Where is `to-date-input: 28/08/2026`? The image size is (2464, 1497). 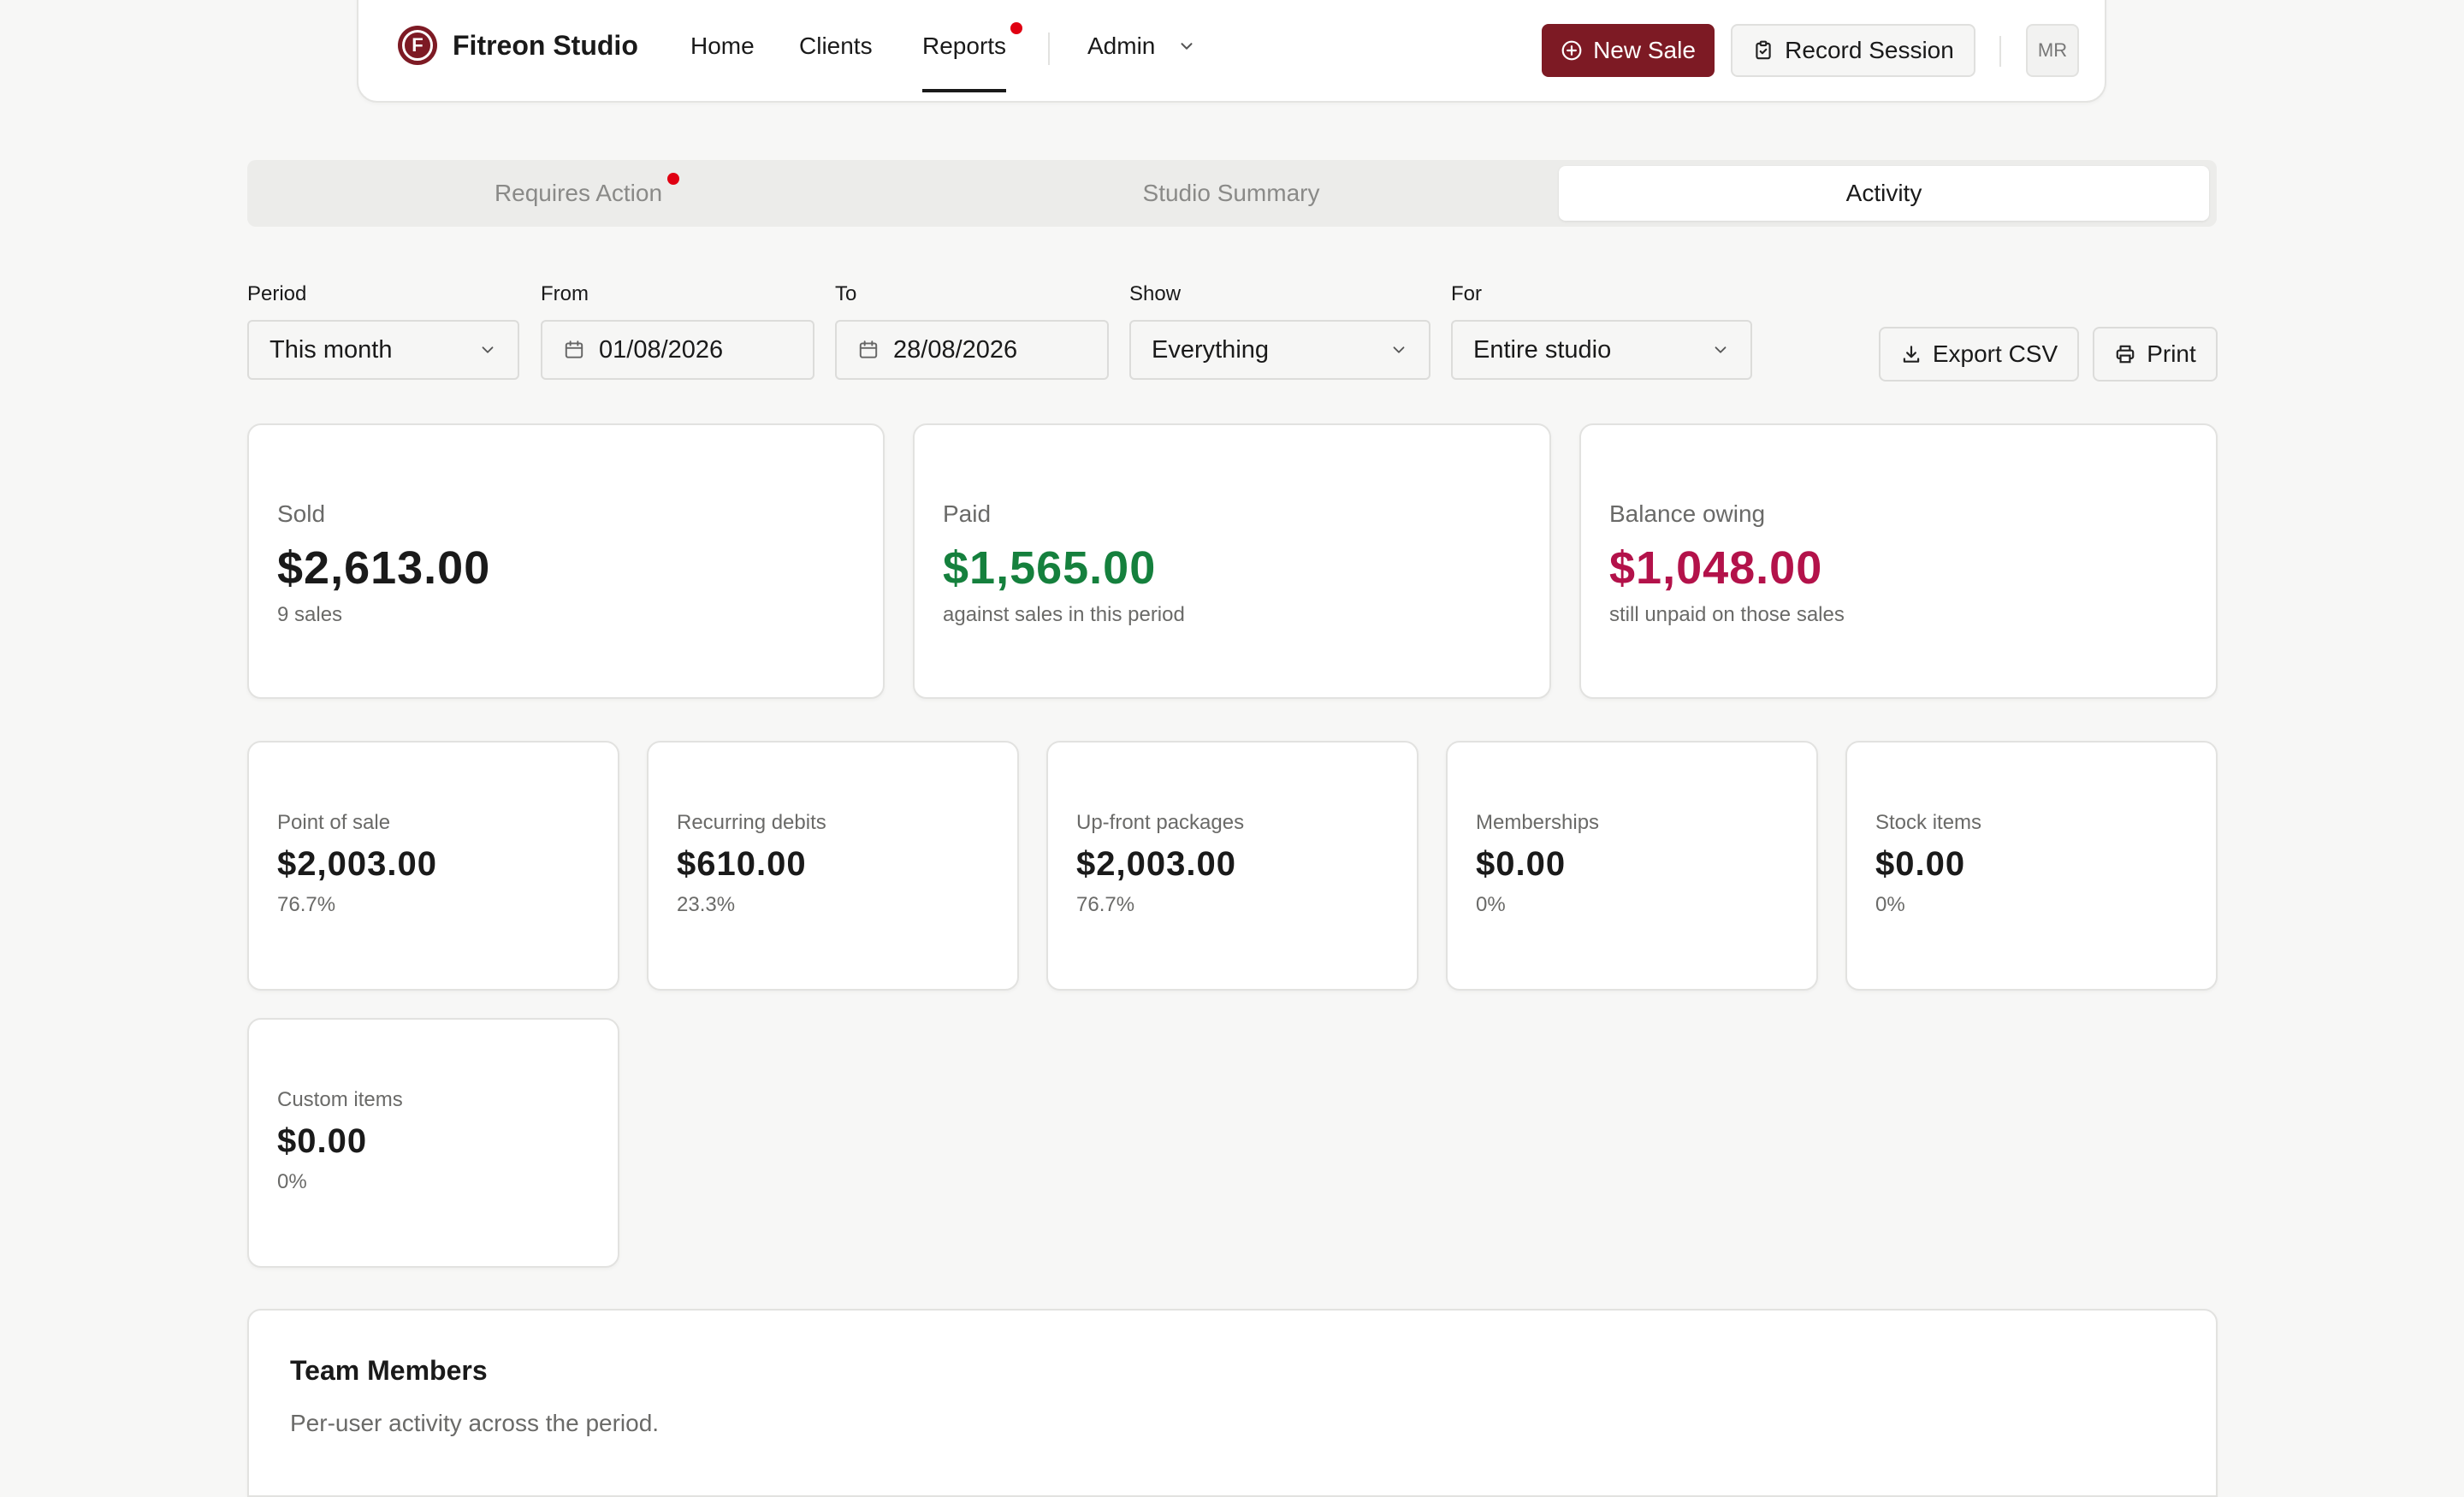
to-date-input: 28/08/2026 is located at coordinates (972, 350).